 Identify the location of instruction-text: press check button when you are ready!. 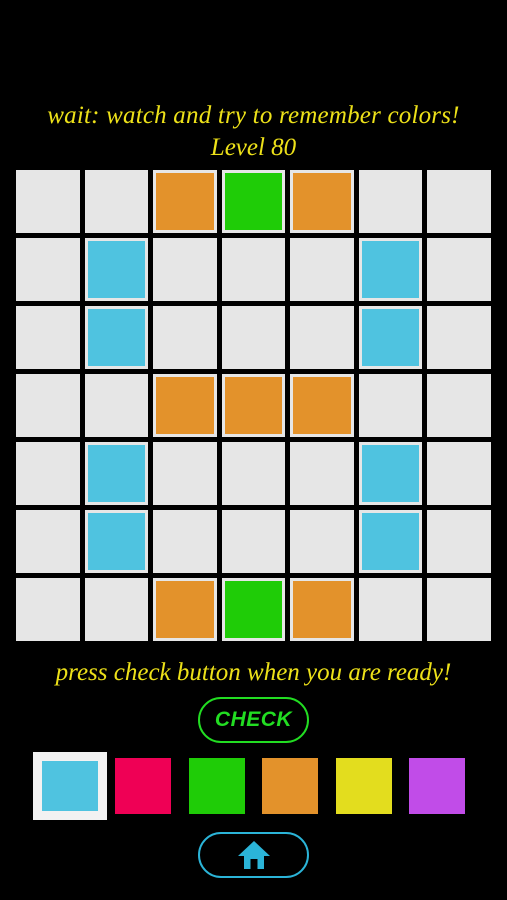
(253, 672).